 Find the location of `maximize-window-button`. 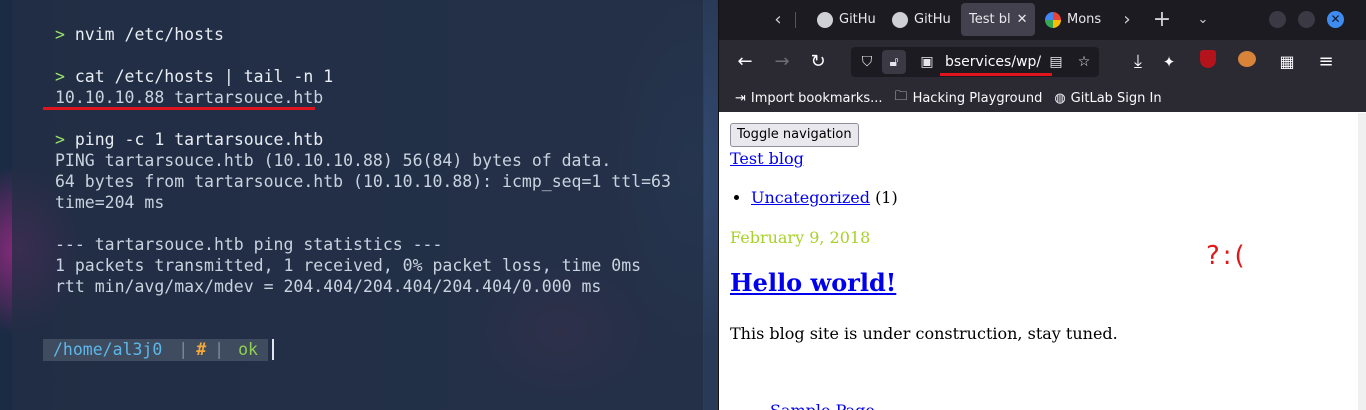

maximize-window-button is located at coordinates (1306, 19).